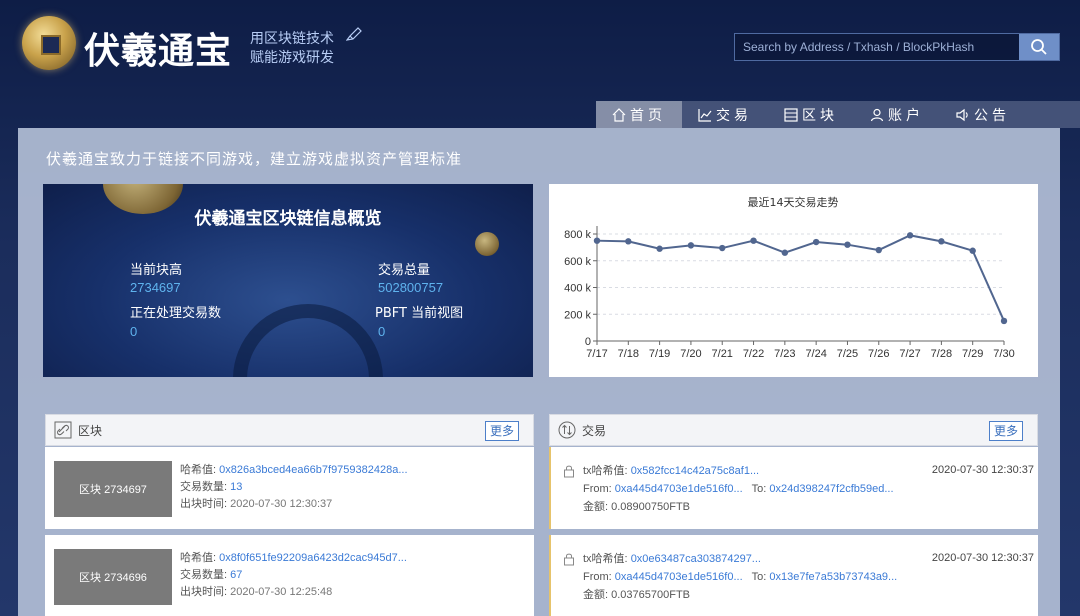  What do you see at coordinates (292, 58) in the screenshot?
I see `slogan-line2: 赋能游戏研发` at bounding box center [292, 58].